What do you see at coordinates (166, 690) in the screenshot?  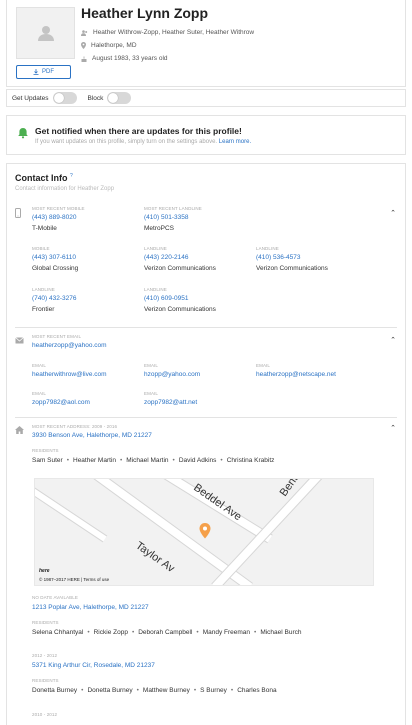 I see `resident-name: Matthew Burney` at bounding box center [166, 690].